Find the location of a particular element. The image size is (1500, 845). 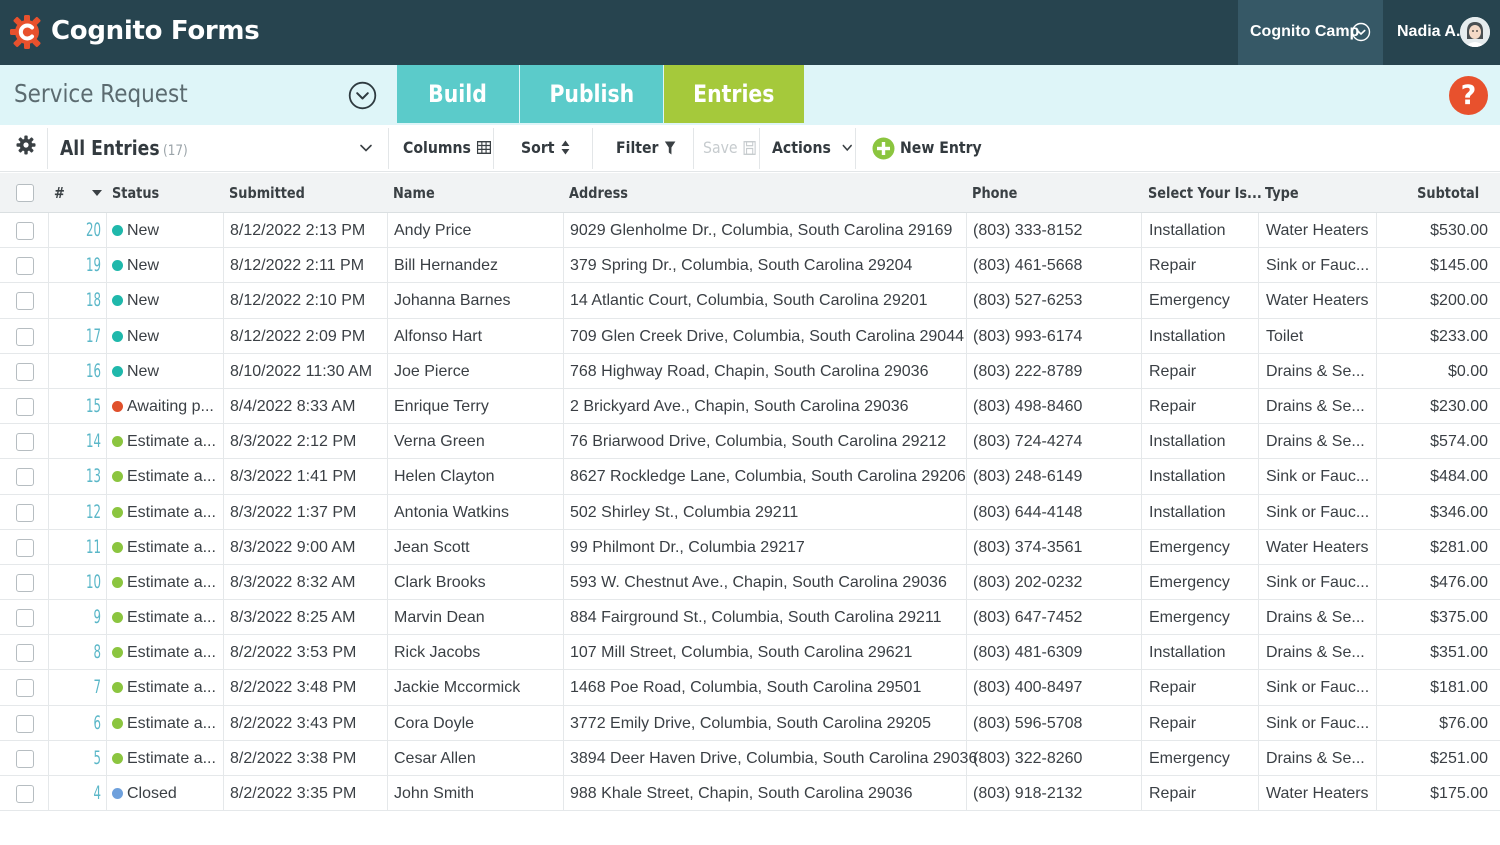

save-button: Save is located at coordinates (730, 147).